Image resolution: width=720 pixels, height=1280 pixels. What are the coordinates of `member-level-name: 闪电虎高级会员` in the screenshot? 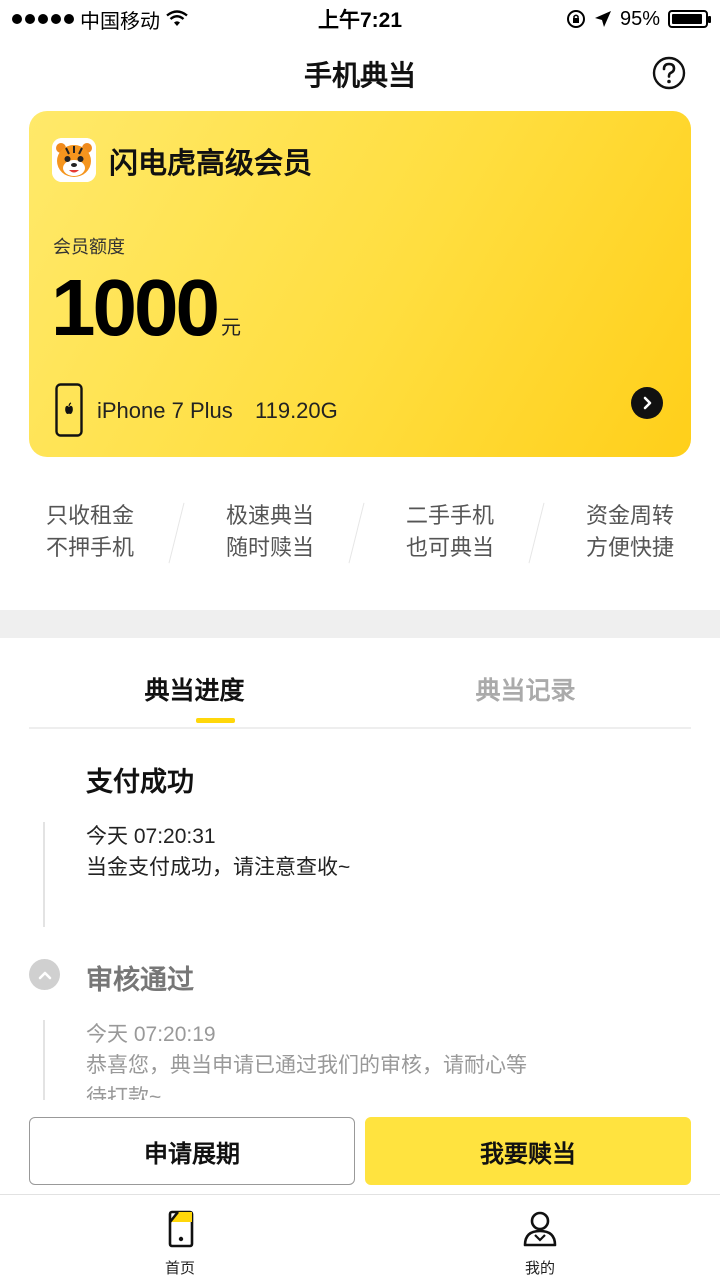 It's located at (211, 164).